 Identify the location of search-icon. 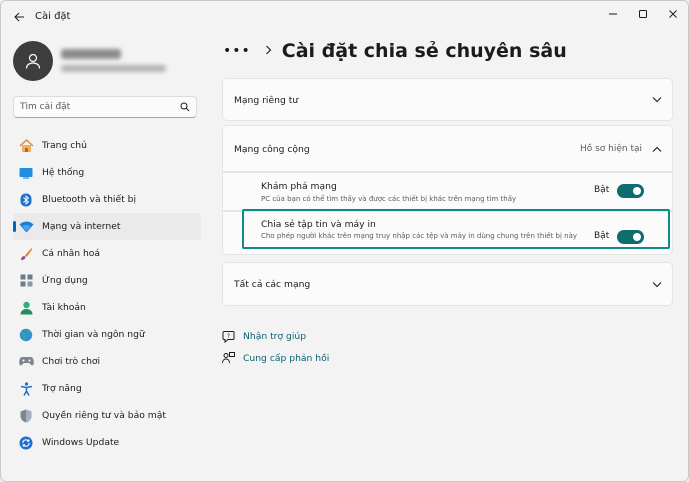
(185, 107).